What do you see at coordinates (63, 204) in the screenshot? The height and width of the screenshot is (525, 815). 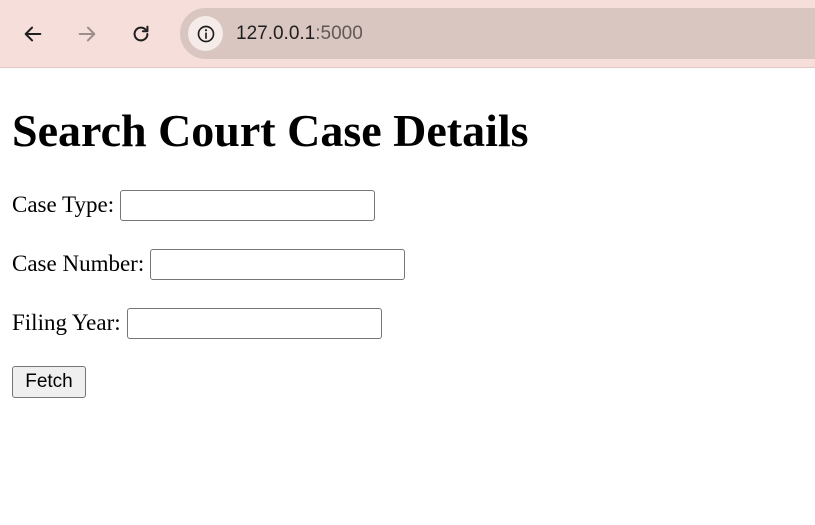 I see `case-type-label: Case Type:` at bounding box center [63, 204].